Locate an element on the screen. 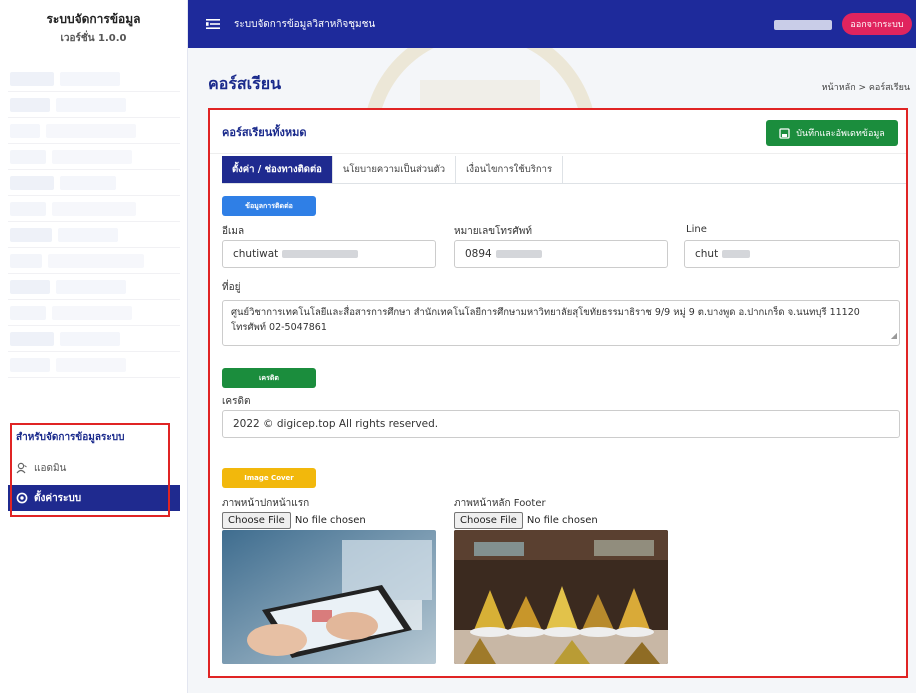 Image resolution: width=916 pixels, height=693 pixels. save-update-button: บันทึกและอัพเดทข้อมูล is located at coordinates (832, 133).